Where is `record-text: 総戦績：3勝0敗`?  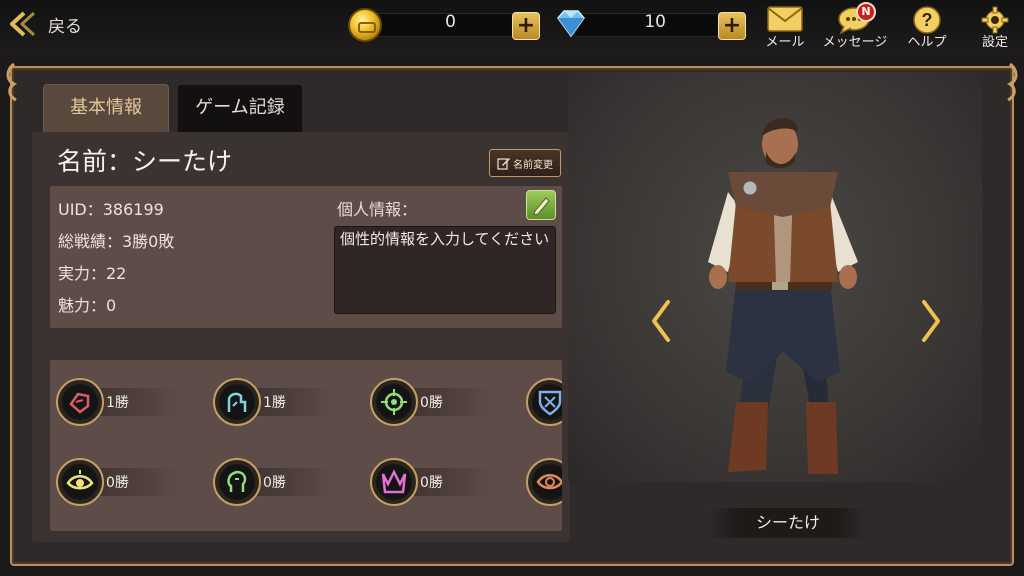 record-text: 総戦績：3勝0敗 is located at coordinates (116, 241).